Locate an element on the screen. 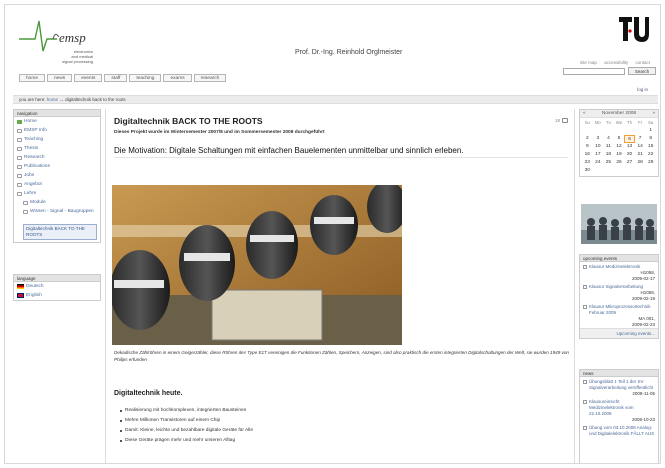  contact-link: contact is located at coordinates (642, 62).